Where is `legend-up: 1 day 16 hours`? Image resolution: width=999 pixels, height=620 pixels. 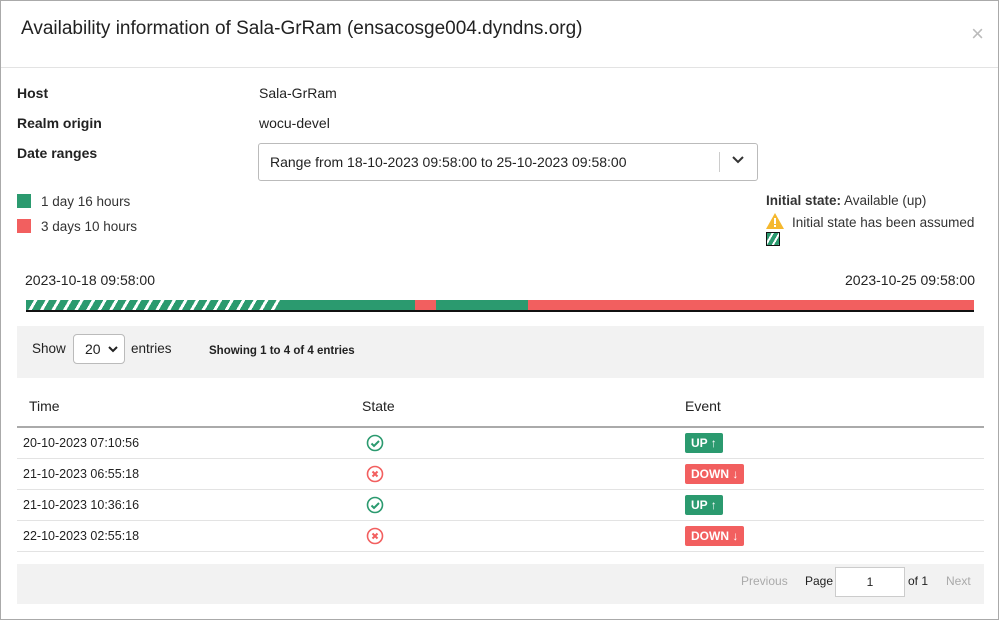
legend-up: 1 day 16 hours is located at coordinates (73, 201).